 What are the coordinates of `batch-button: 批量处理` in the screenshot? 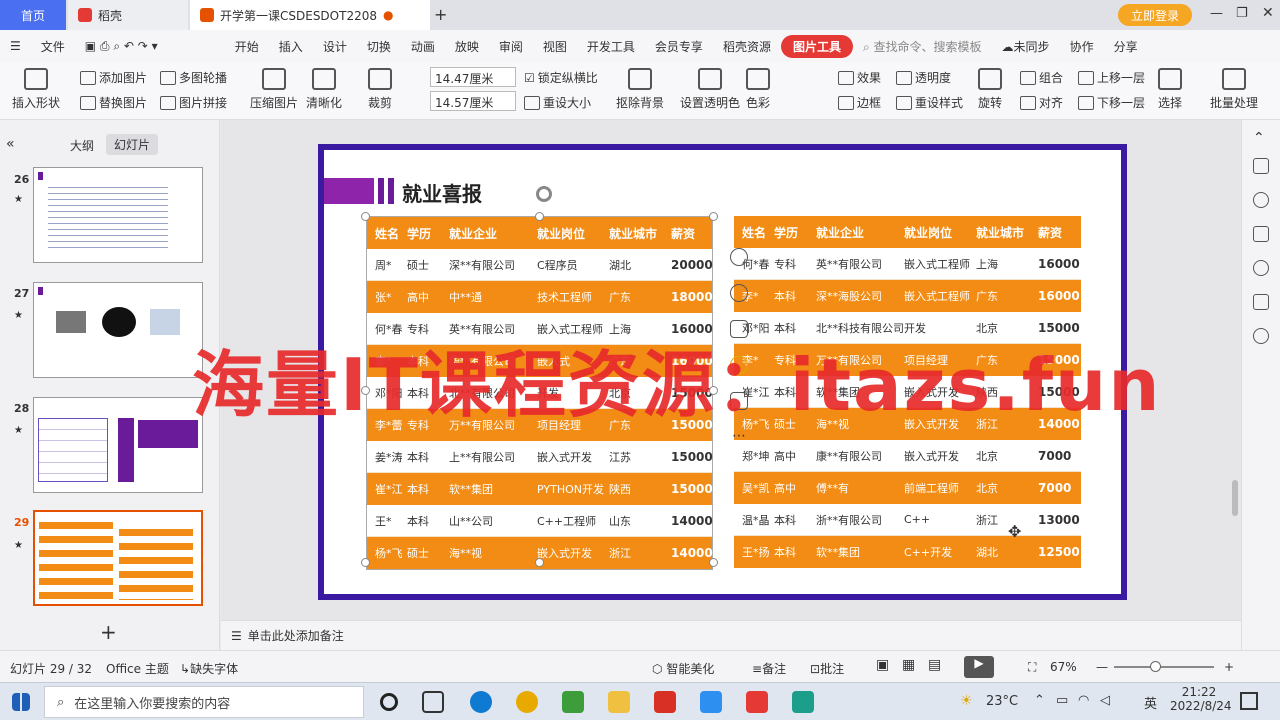 It's located at (1234, 89).